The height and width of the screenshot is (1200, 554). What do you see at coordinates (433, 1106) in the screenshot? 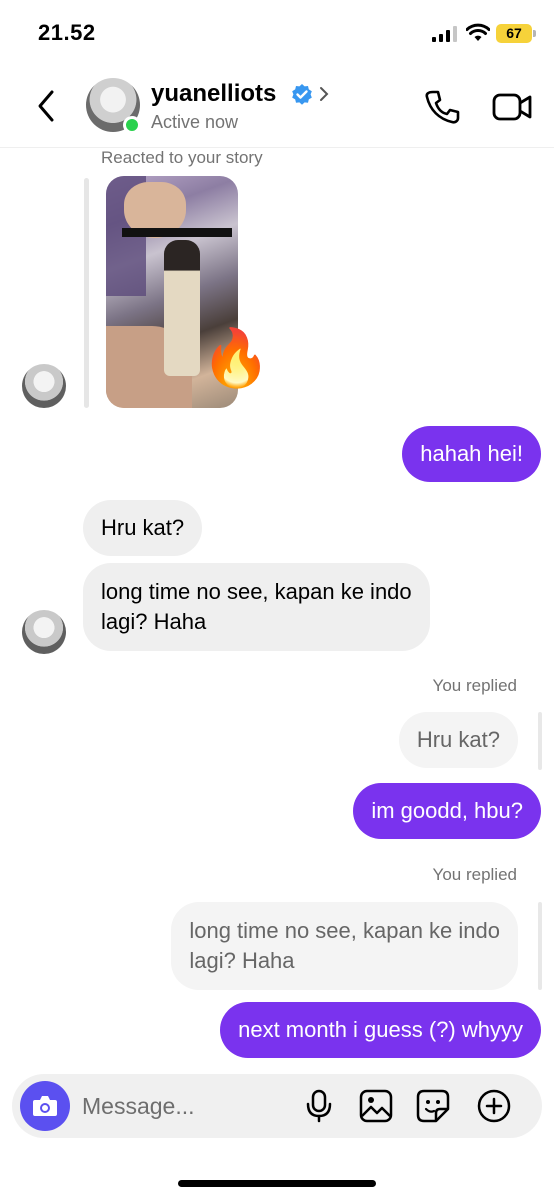
I see `sticker-icon` at bounding box center [433, 1106].